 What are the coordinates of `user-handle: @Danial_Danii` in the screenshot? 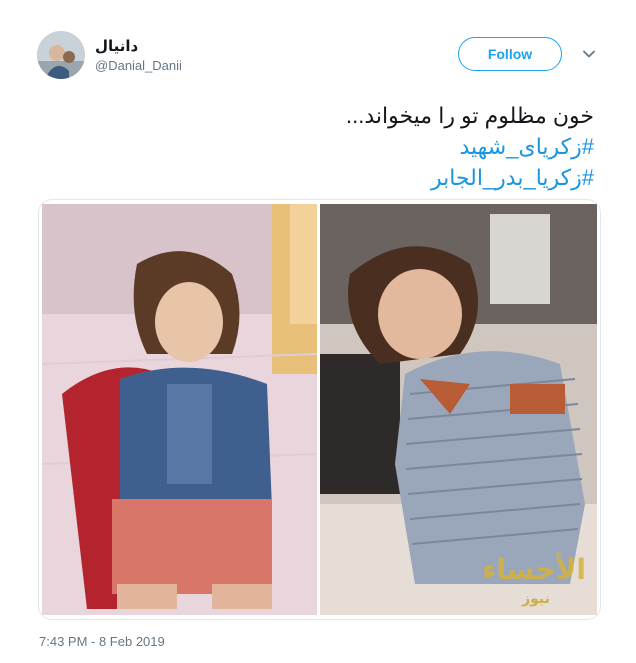 It's located at (138, 65).